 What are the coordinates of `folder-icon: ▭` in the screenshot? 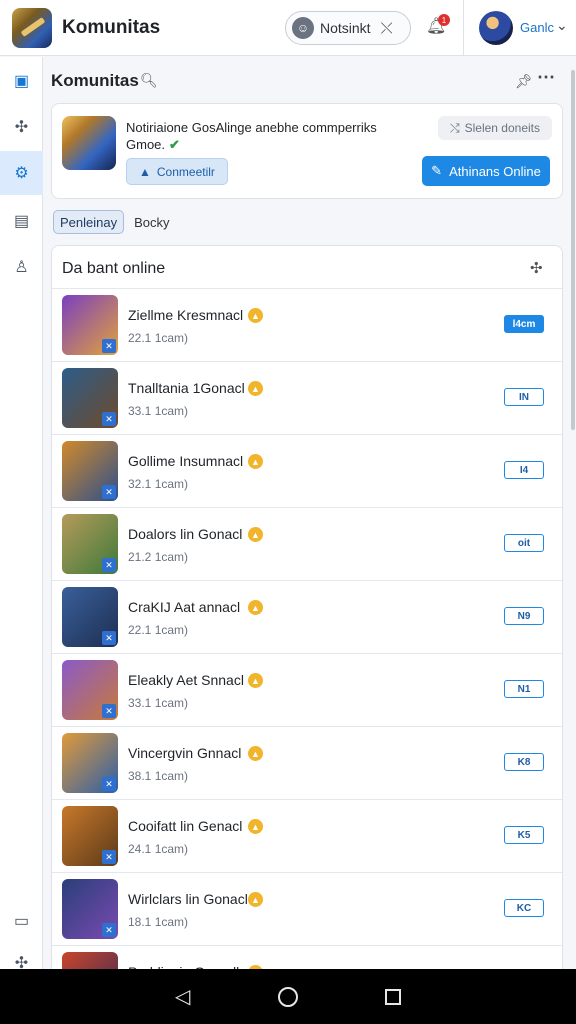 It's located at (21, 921).